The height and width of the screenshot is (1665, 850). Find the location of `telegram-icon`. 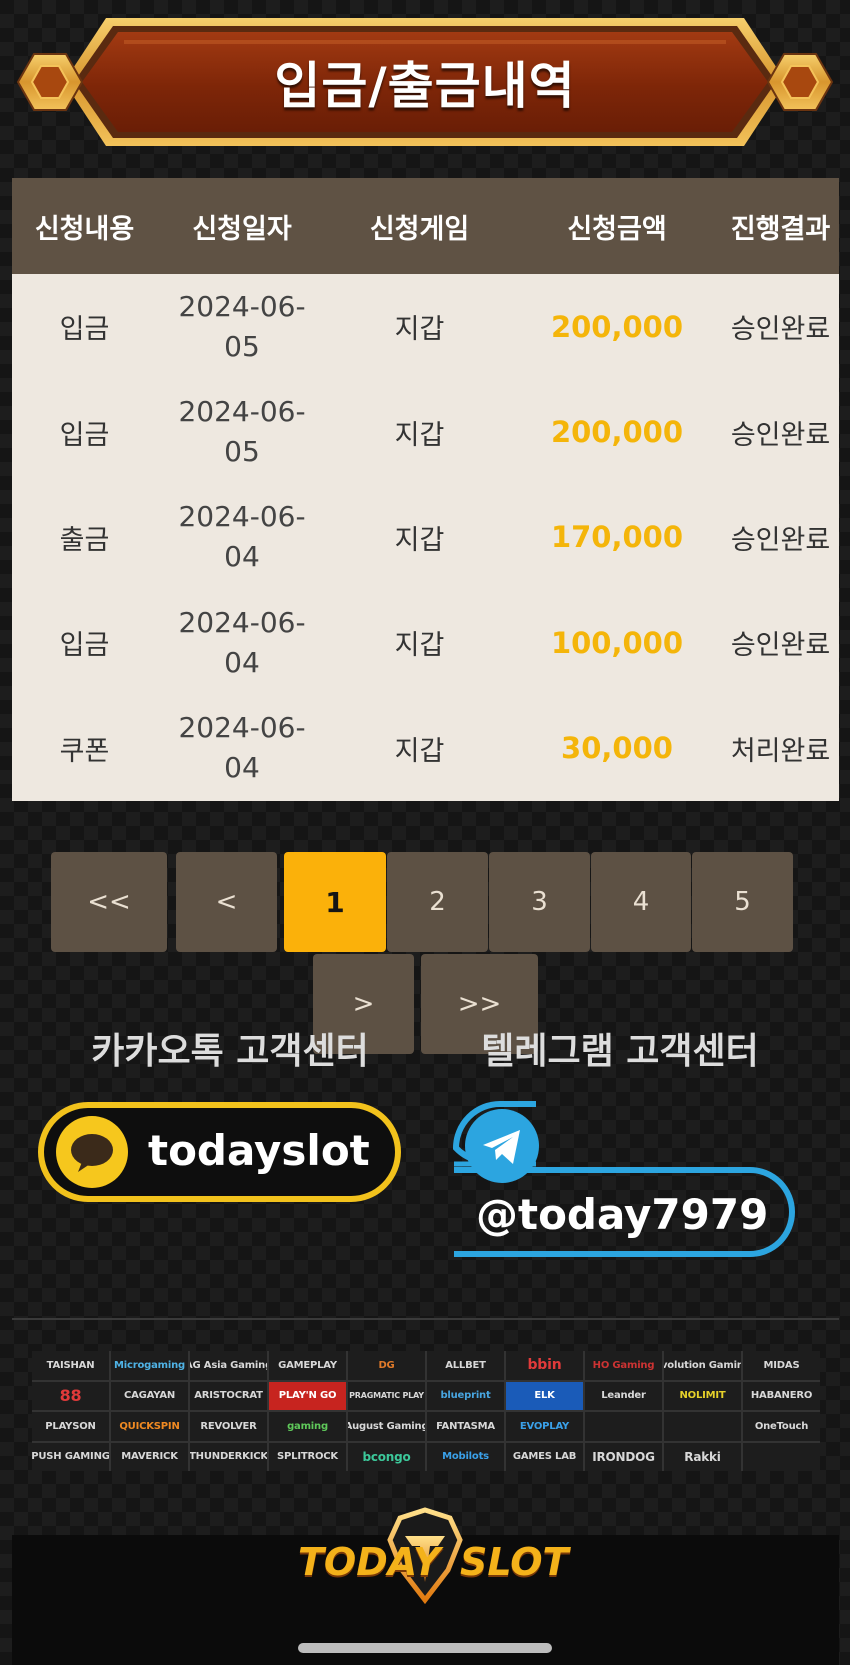

telegram-icon is located at coordinates (502, 1146).